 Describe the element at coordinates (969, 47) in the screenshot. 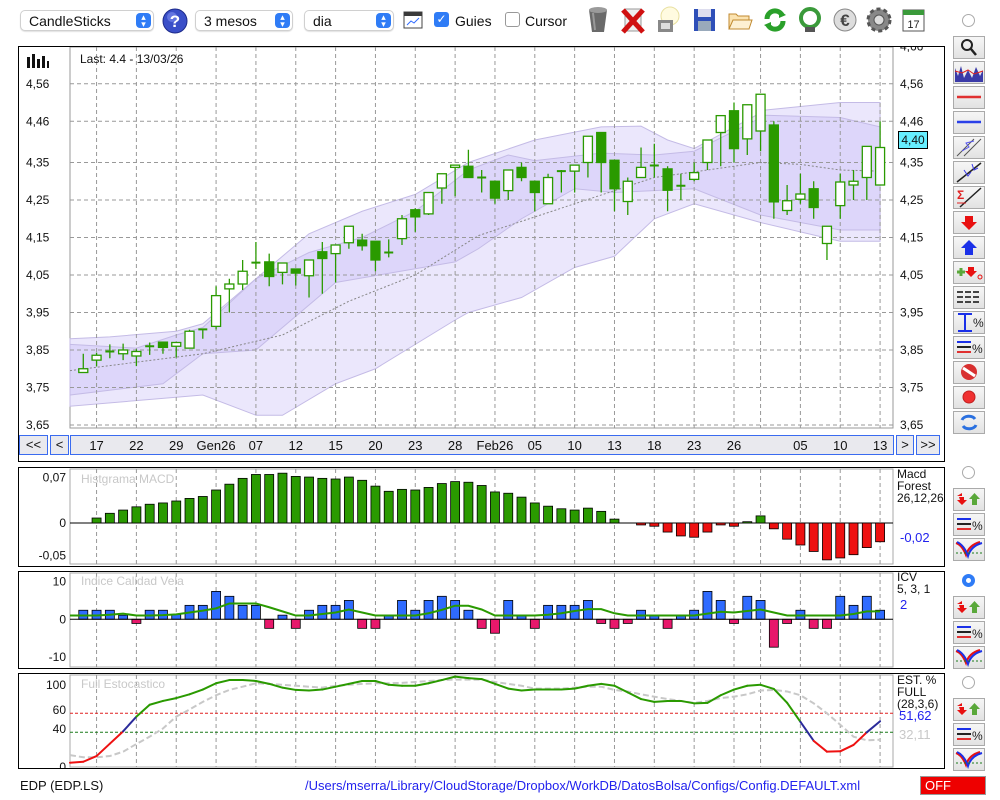

I see `zoom-tool-button` at that location.